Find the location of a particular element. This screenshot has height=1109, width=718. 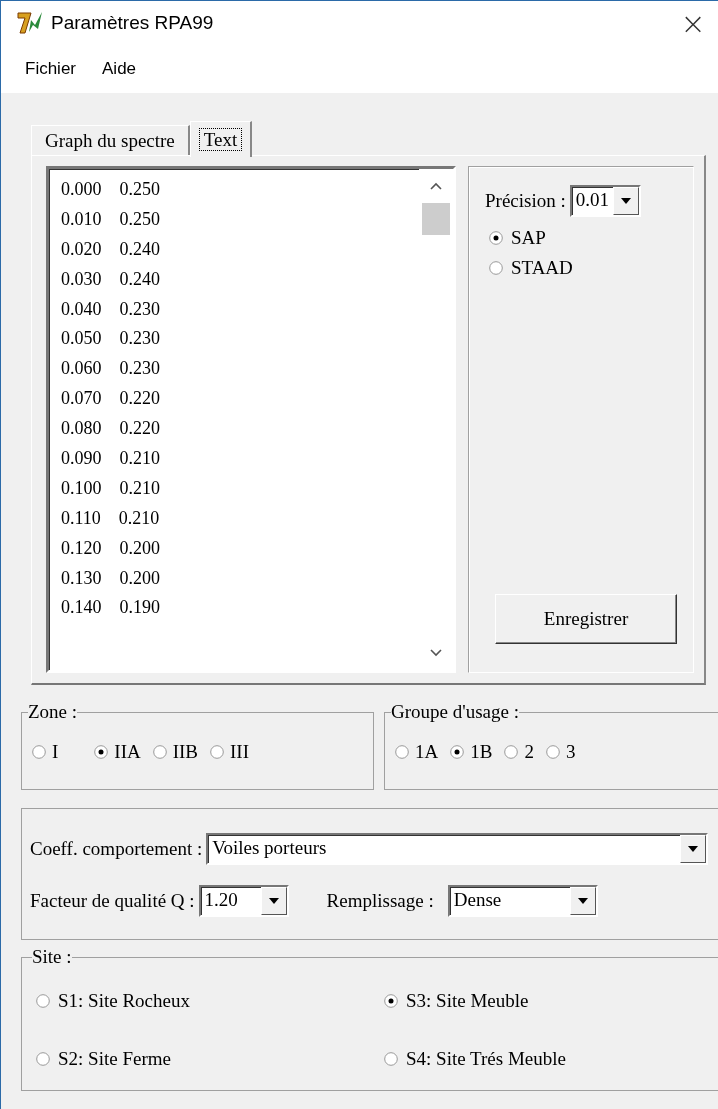

scroll-down-icon is located at coordinates (436, 653).